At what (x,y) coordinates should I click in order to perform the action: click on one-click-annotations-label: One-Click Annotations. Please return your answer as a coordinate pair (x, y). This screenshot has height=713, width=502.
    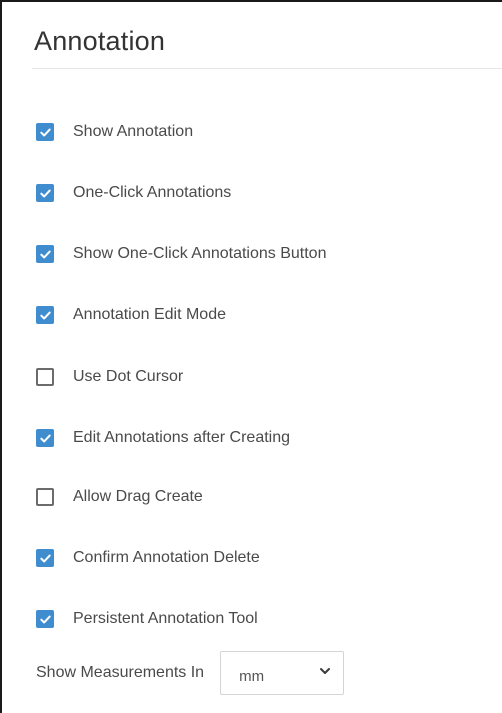
    Looking at the image, I should click on (152, 192).